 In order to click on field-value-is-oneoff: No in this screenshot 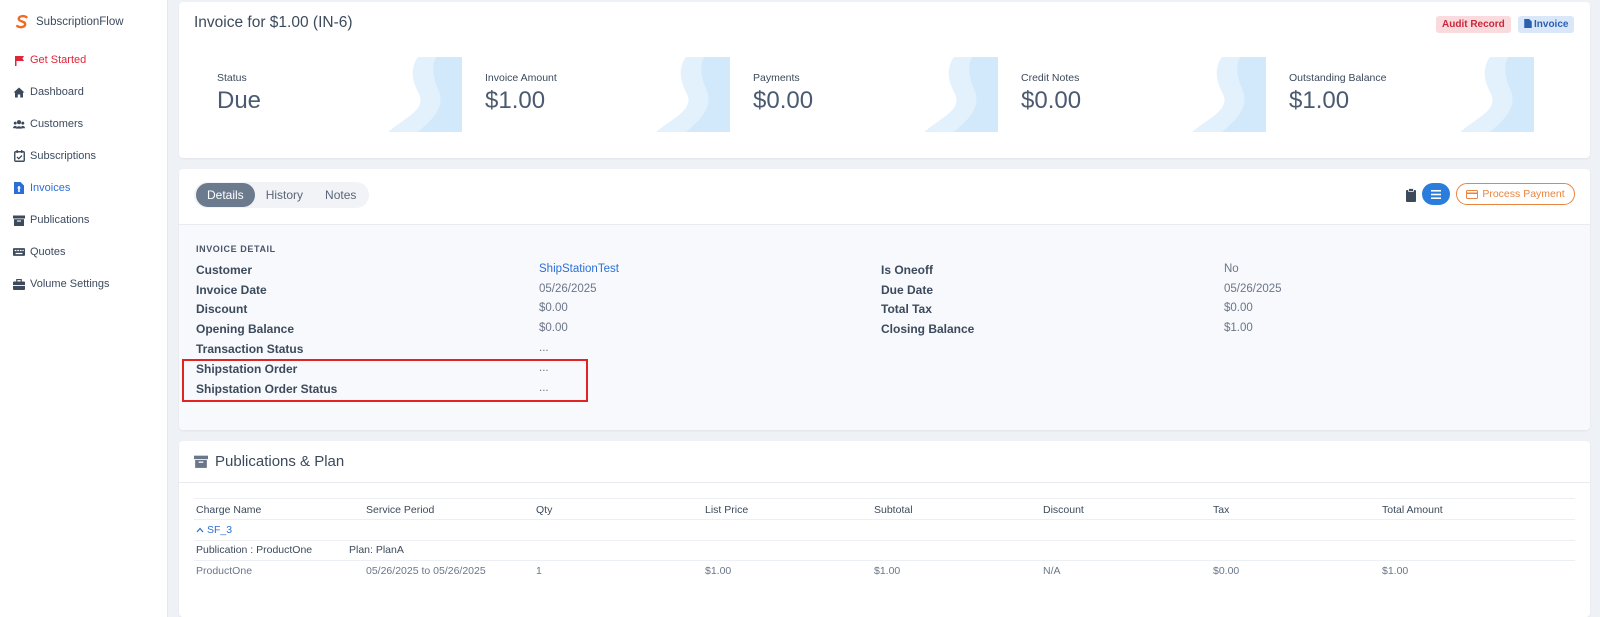, I will do `click(1231, 269)`.